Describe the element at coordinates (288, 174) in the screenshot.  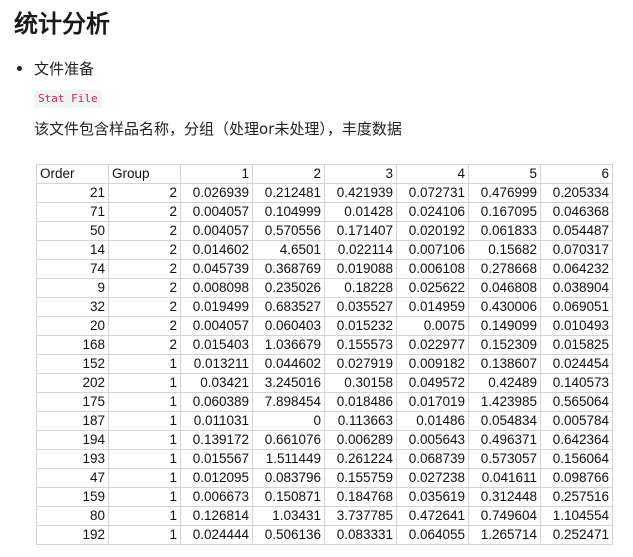
I see `column-header: 2` at that location.